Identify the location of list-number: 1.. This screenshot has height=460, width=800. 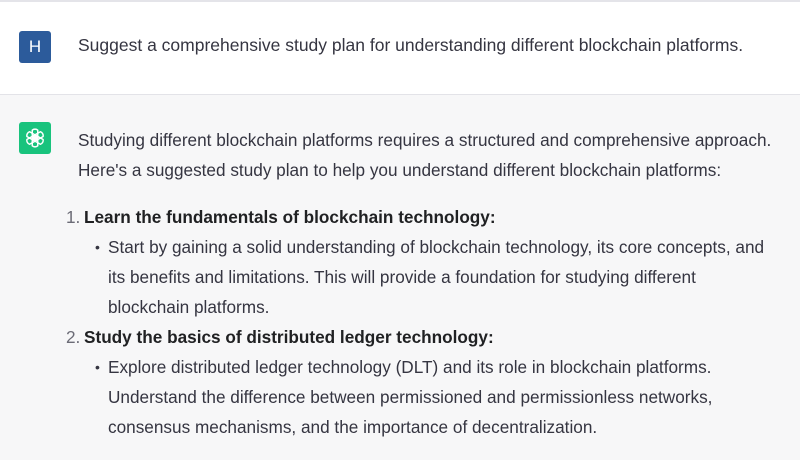
(73, 217).